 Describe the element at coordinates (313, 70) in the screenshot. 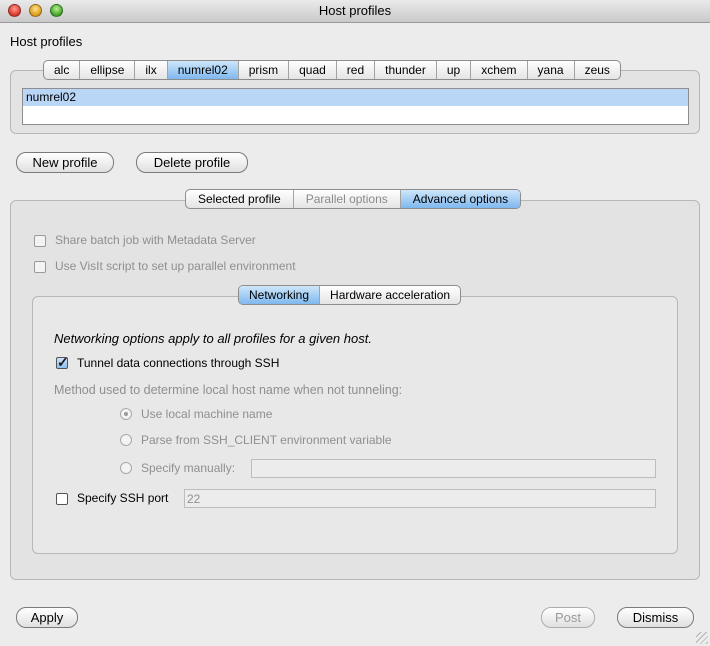

I see `host-tab-quad: quad` at that location.